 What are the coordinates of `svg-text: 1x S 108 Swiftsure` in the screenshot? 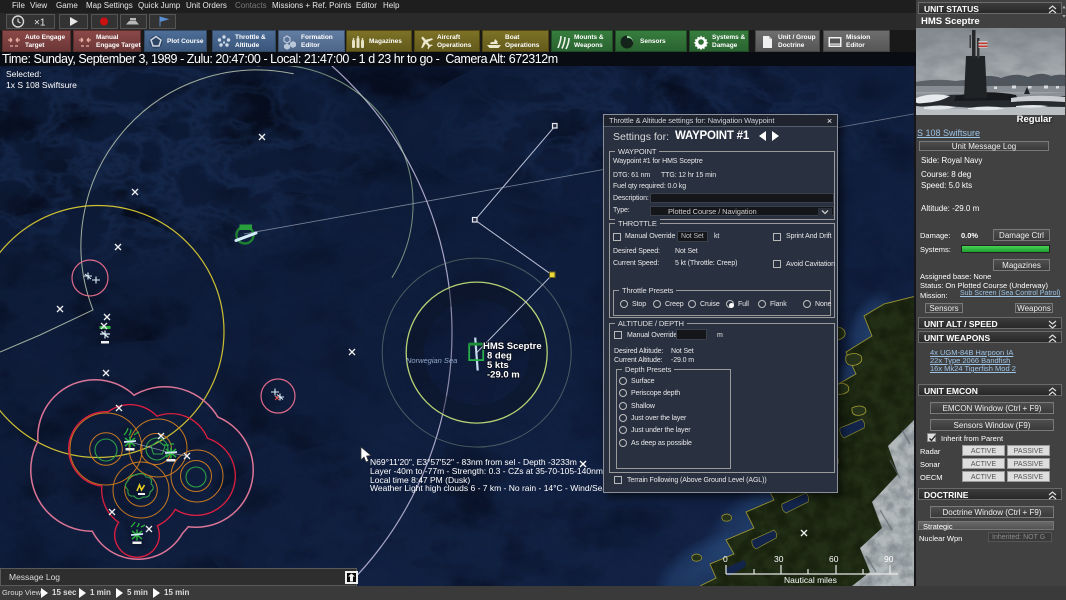 It's located at (41, 85).